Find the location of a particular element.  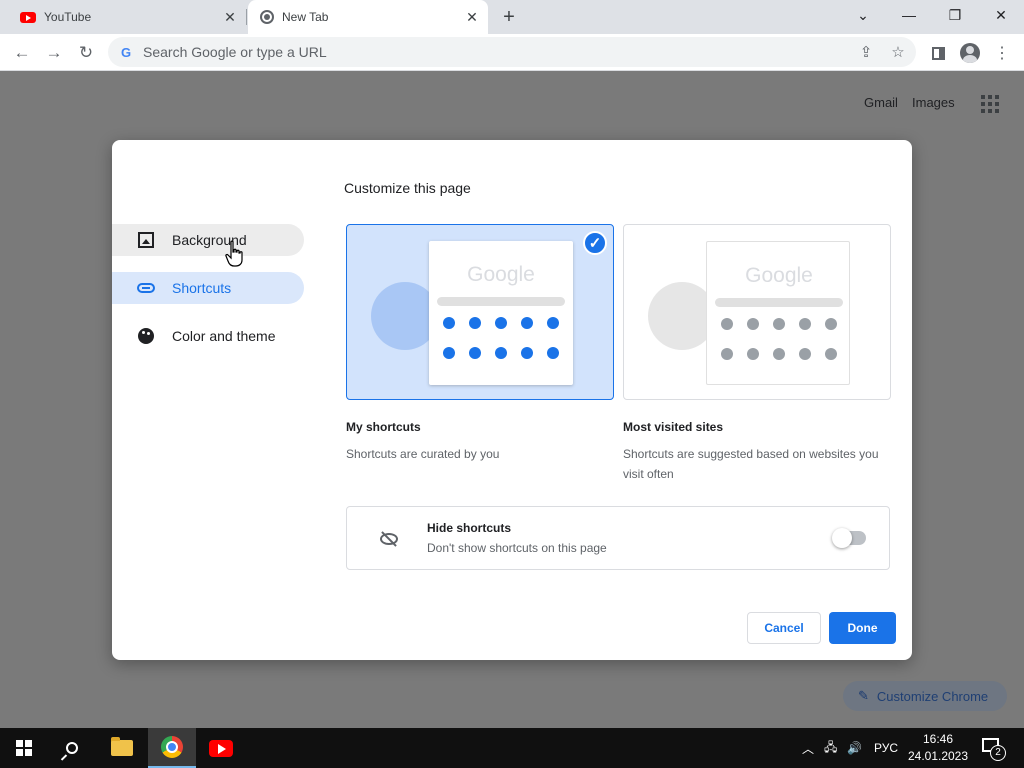

search-icon is located at coordinates (72, 748).